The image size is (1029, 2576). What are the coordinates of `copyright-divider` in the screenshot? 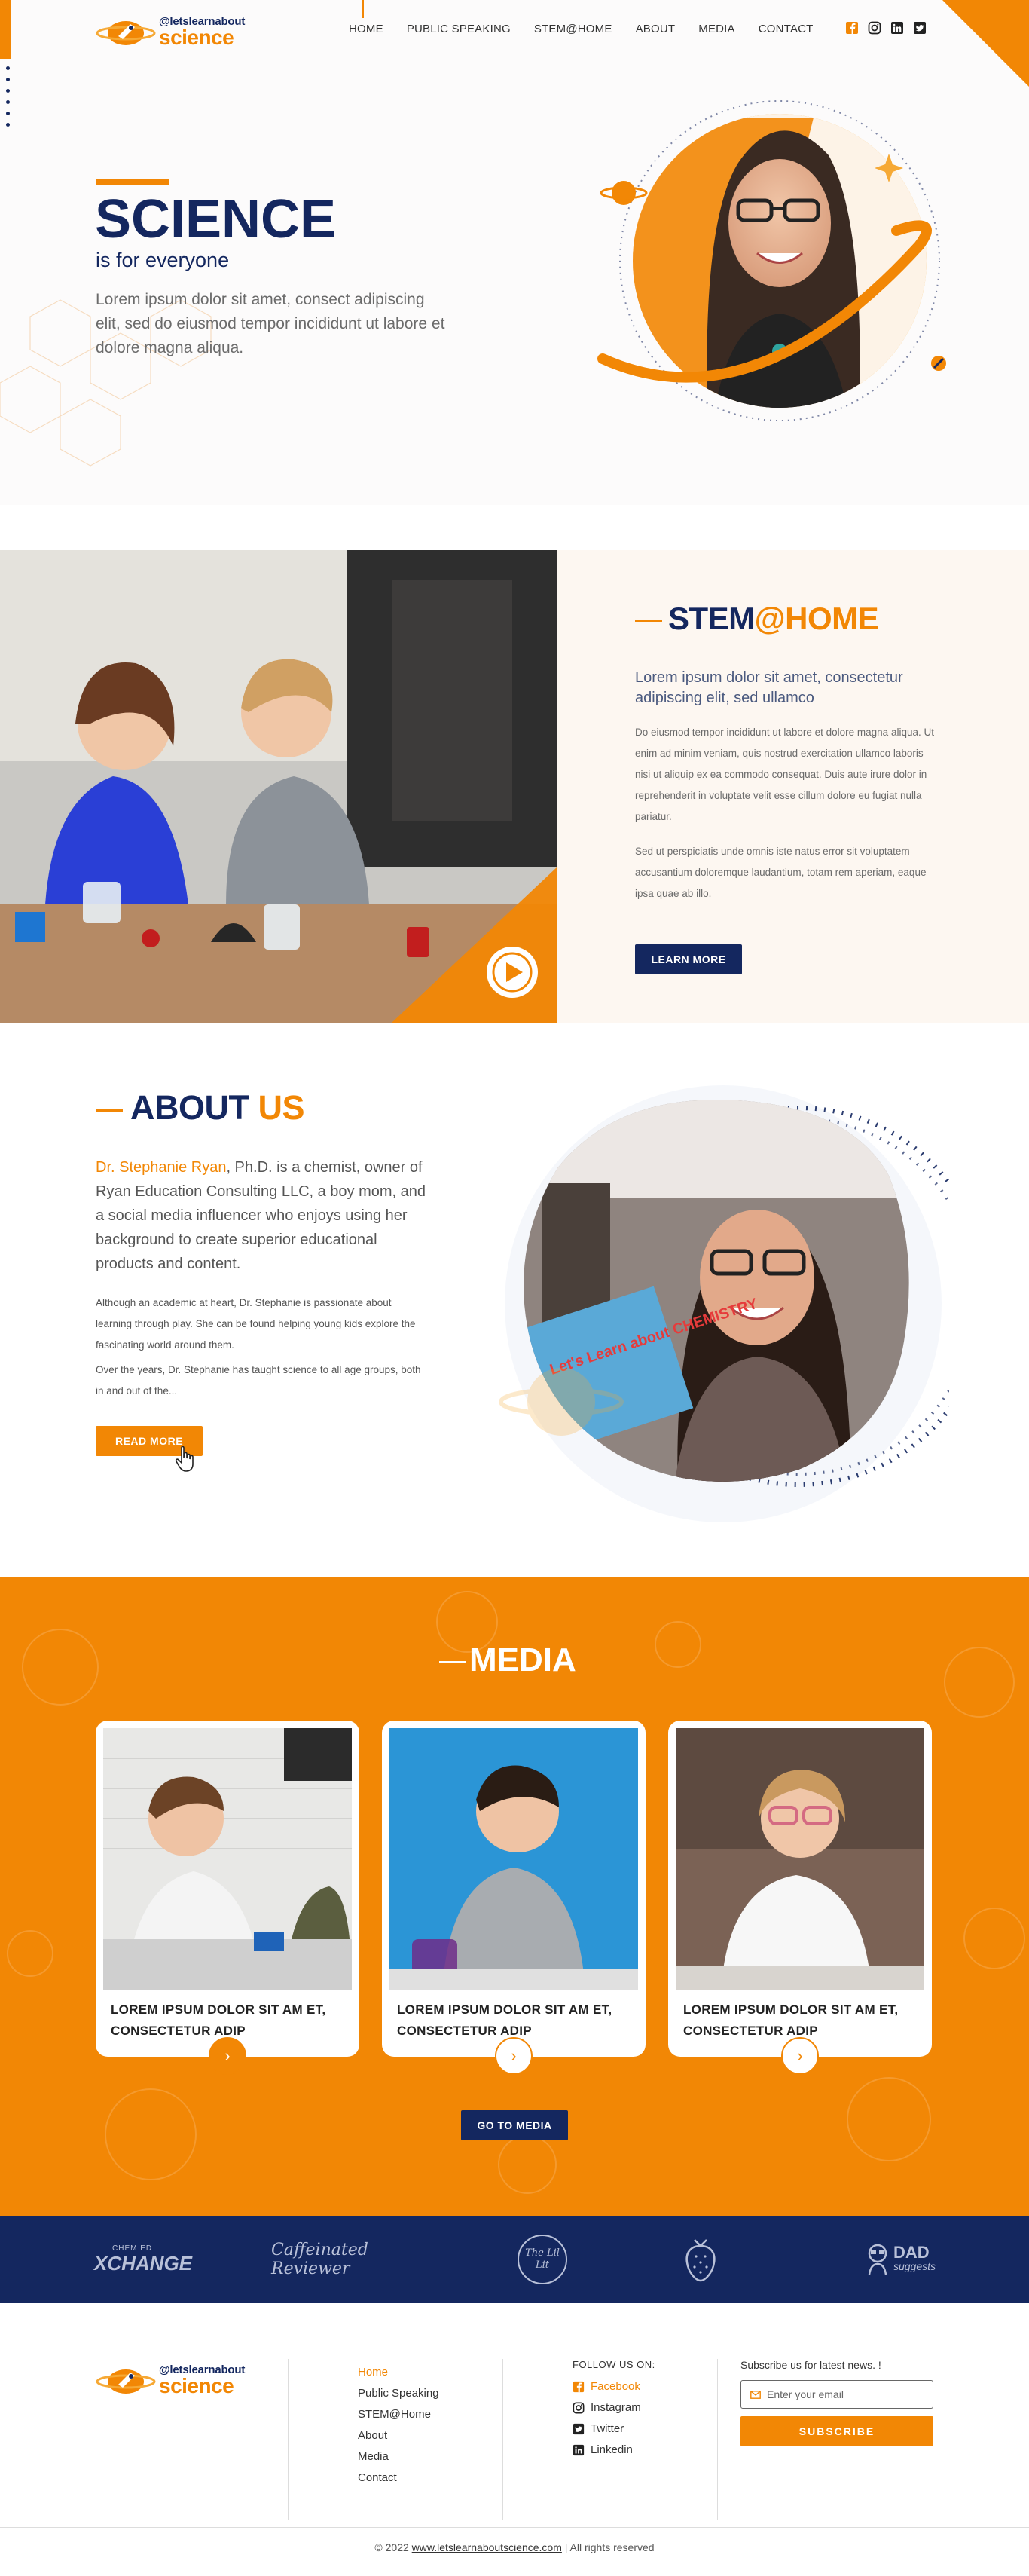 It's located at (514, 2527).